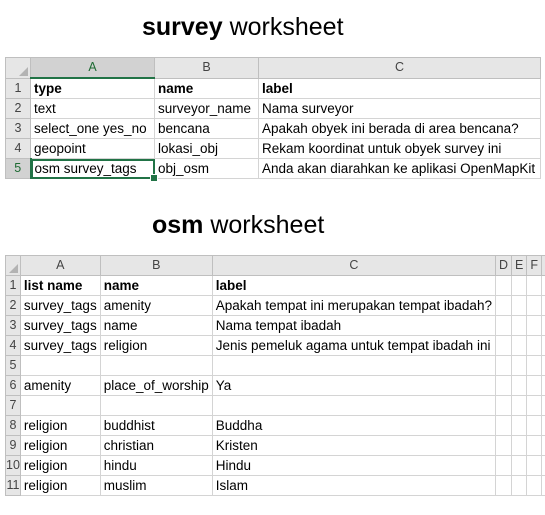 Image resolution: width=545 pixels, height=515 pixels. Describe the element at coordinates (353, 425) in the screenshot. I see `cell-c8: Buddha` at that location.